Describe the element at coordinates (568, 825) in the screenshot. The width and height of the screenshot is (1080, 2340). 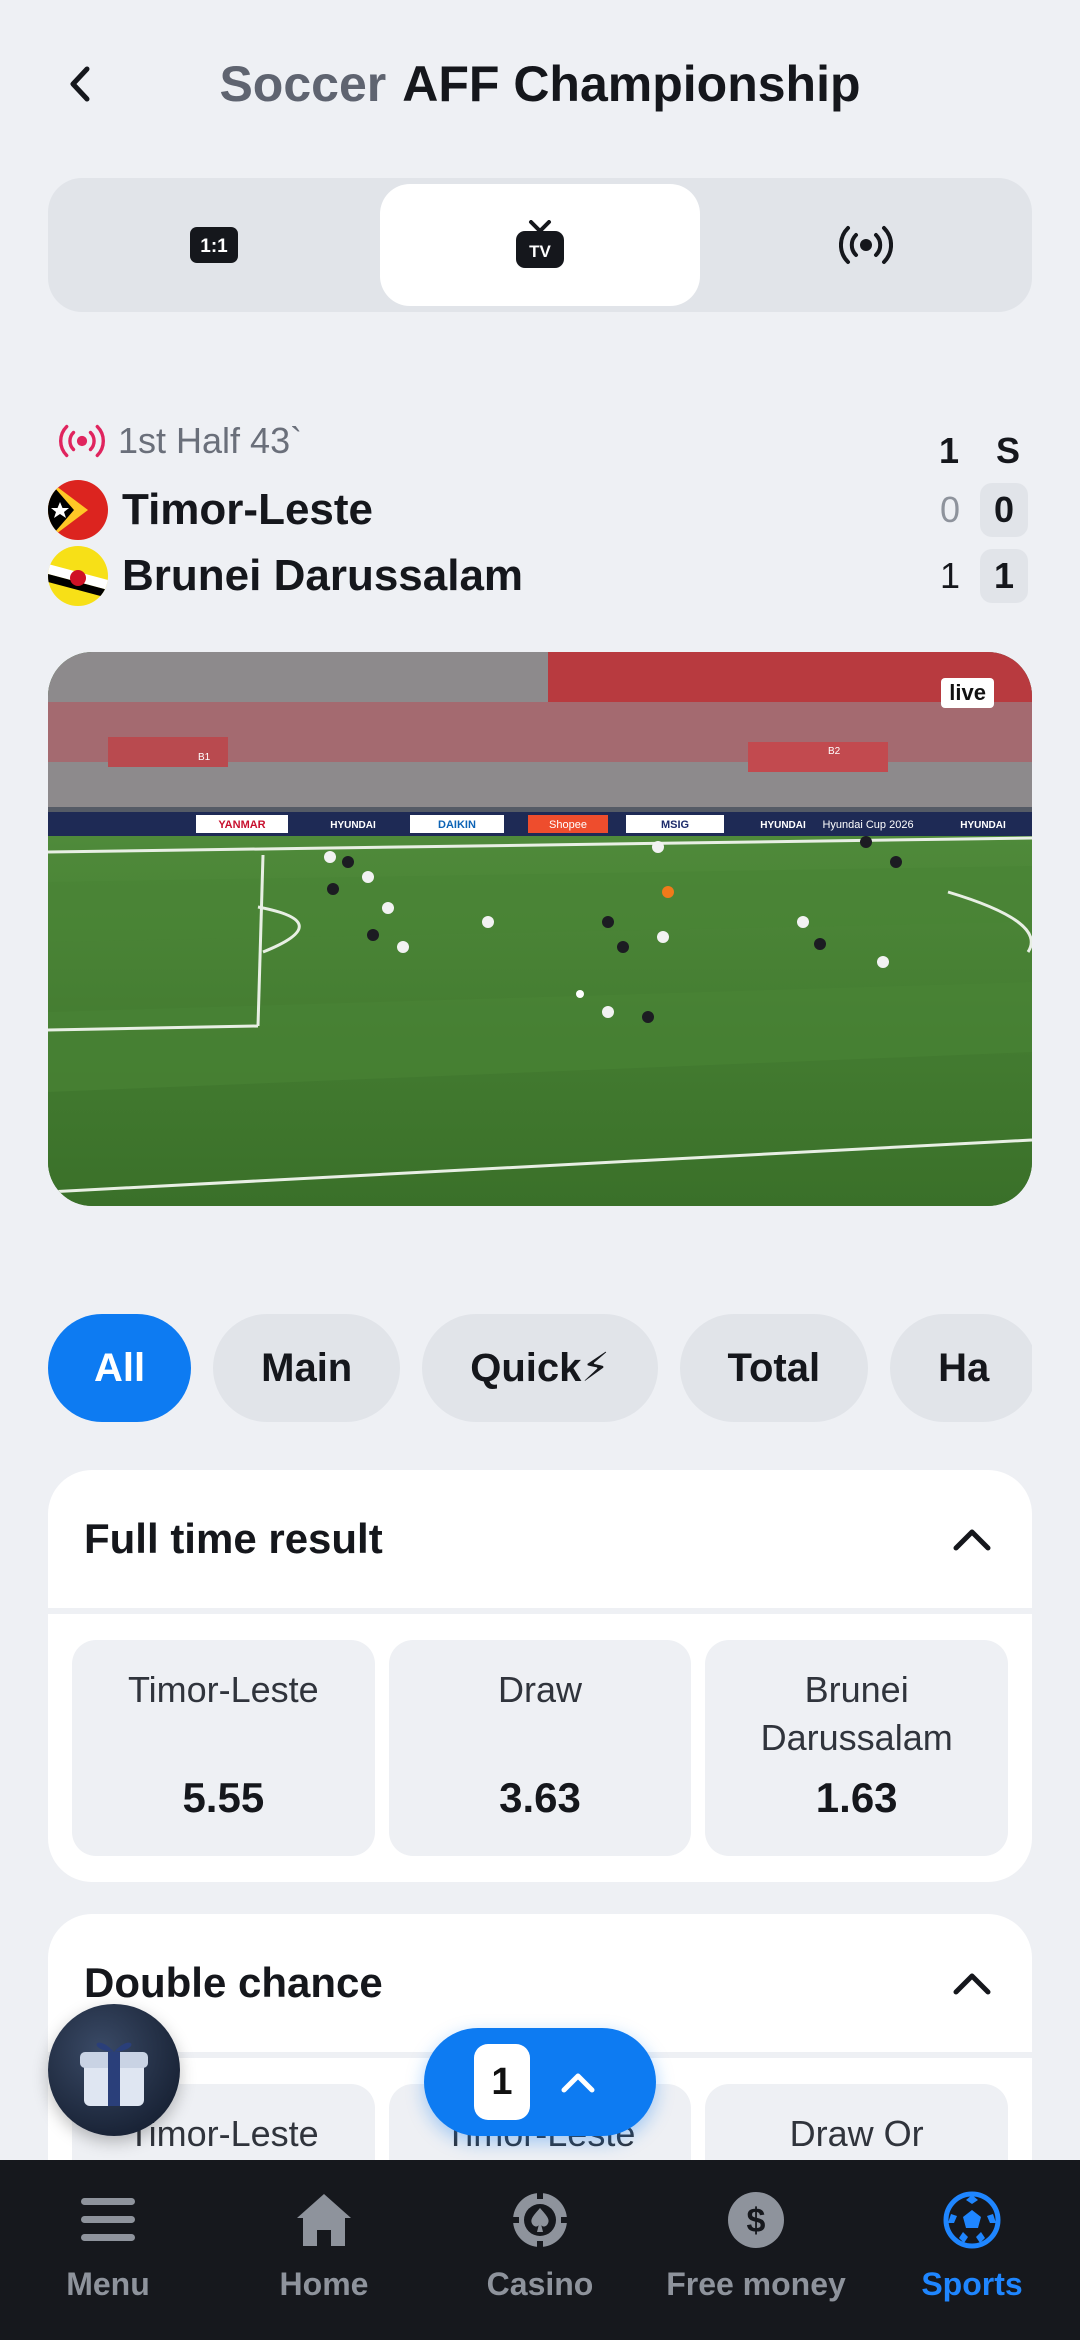
I see `svg-text: Shopee` at that location.